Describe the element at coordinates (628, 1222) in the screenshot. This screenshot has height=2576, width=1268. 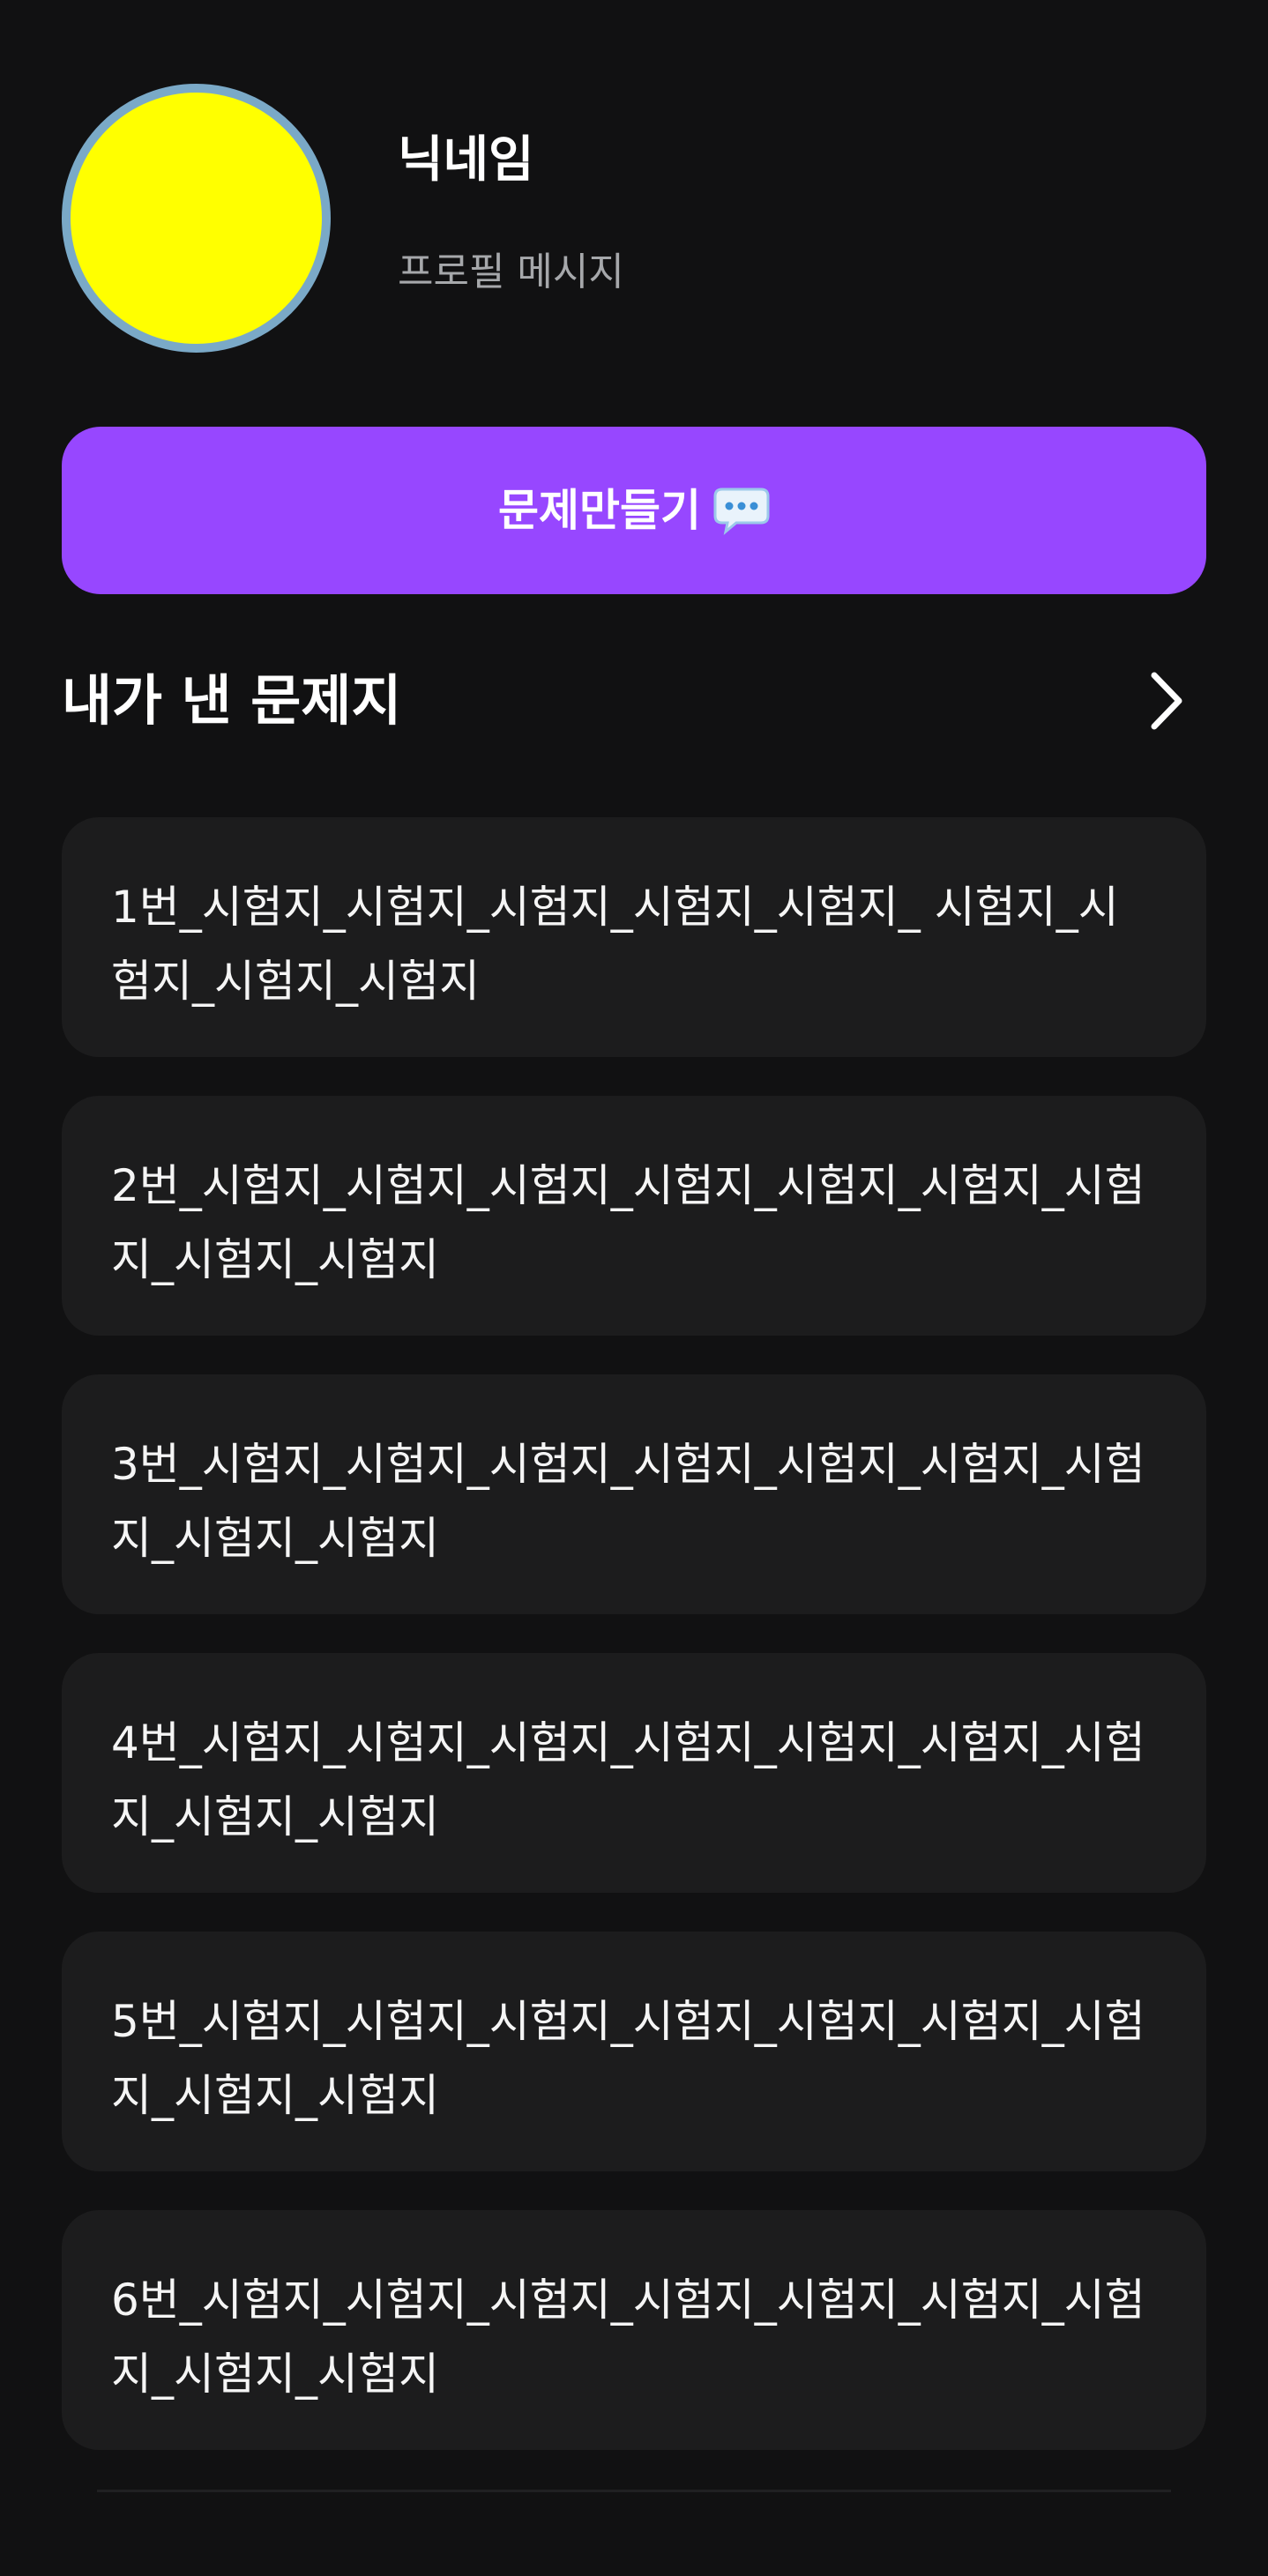
I see `exam-title: 2번_시험지_시험지_시험지_시험지_시험지_시험지_시험지_시험지_시험지` at that location.